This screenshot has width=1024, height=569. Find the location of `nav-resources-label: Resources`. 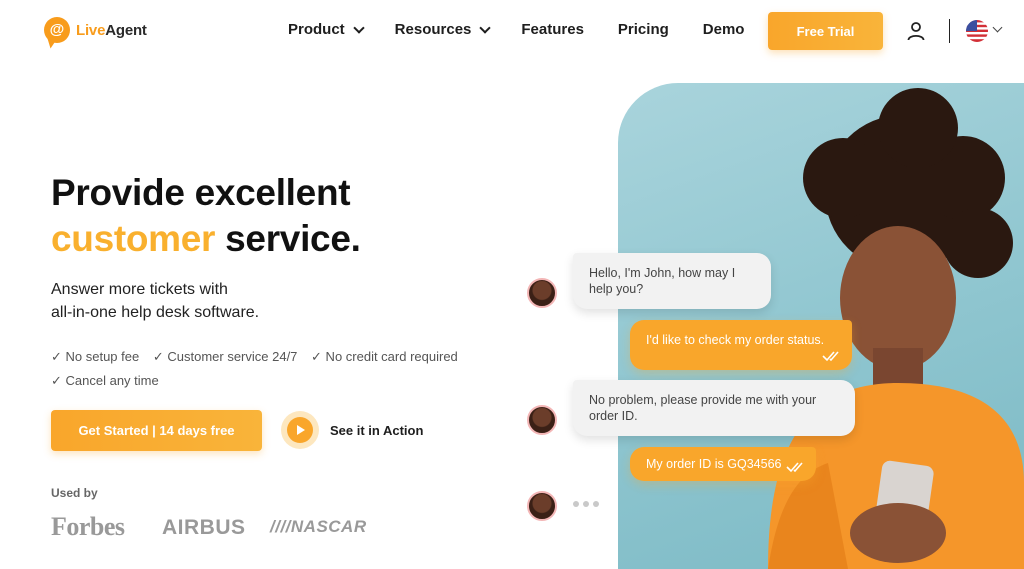

nav-resources-label: Resources is located at coordinates (433, 29).